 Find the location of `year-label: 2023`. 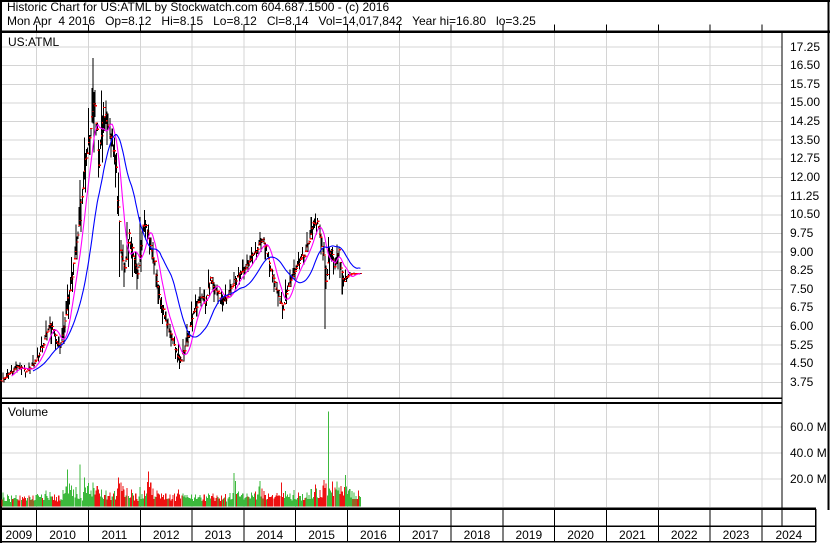

year-label: 2023 is located at coordinates (736, 535).